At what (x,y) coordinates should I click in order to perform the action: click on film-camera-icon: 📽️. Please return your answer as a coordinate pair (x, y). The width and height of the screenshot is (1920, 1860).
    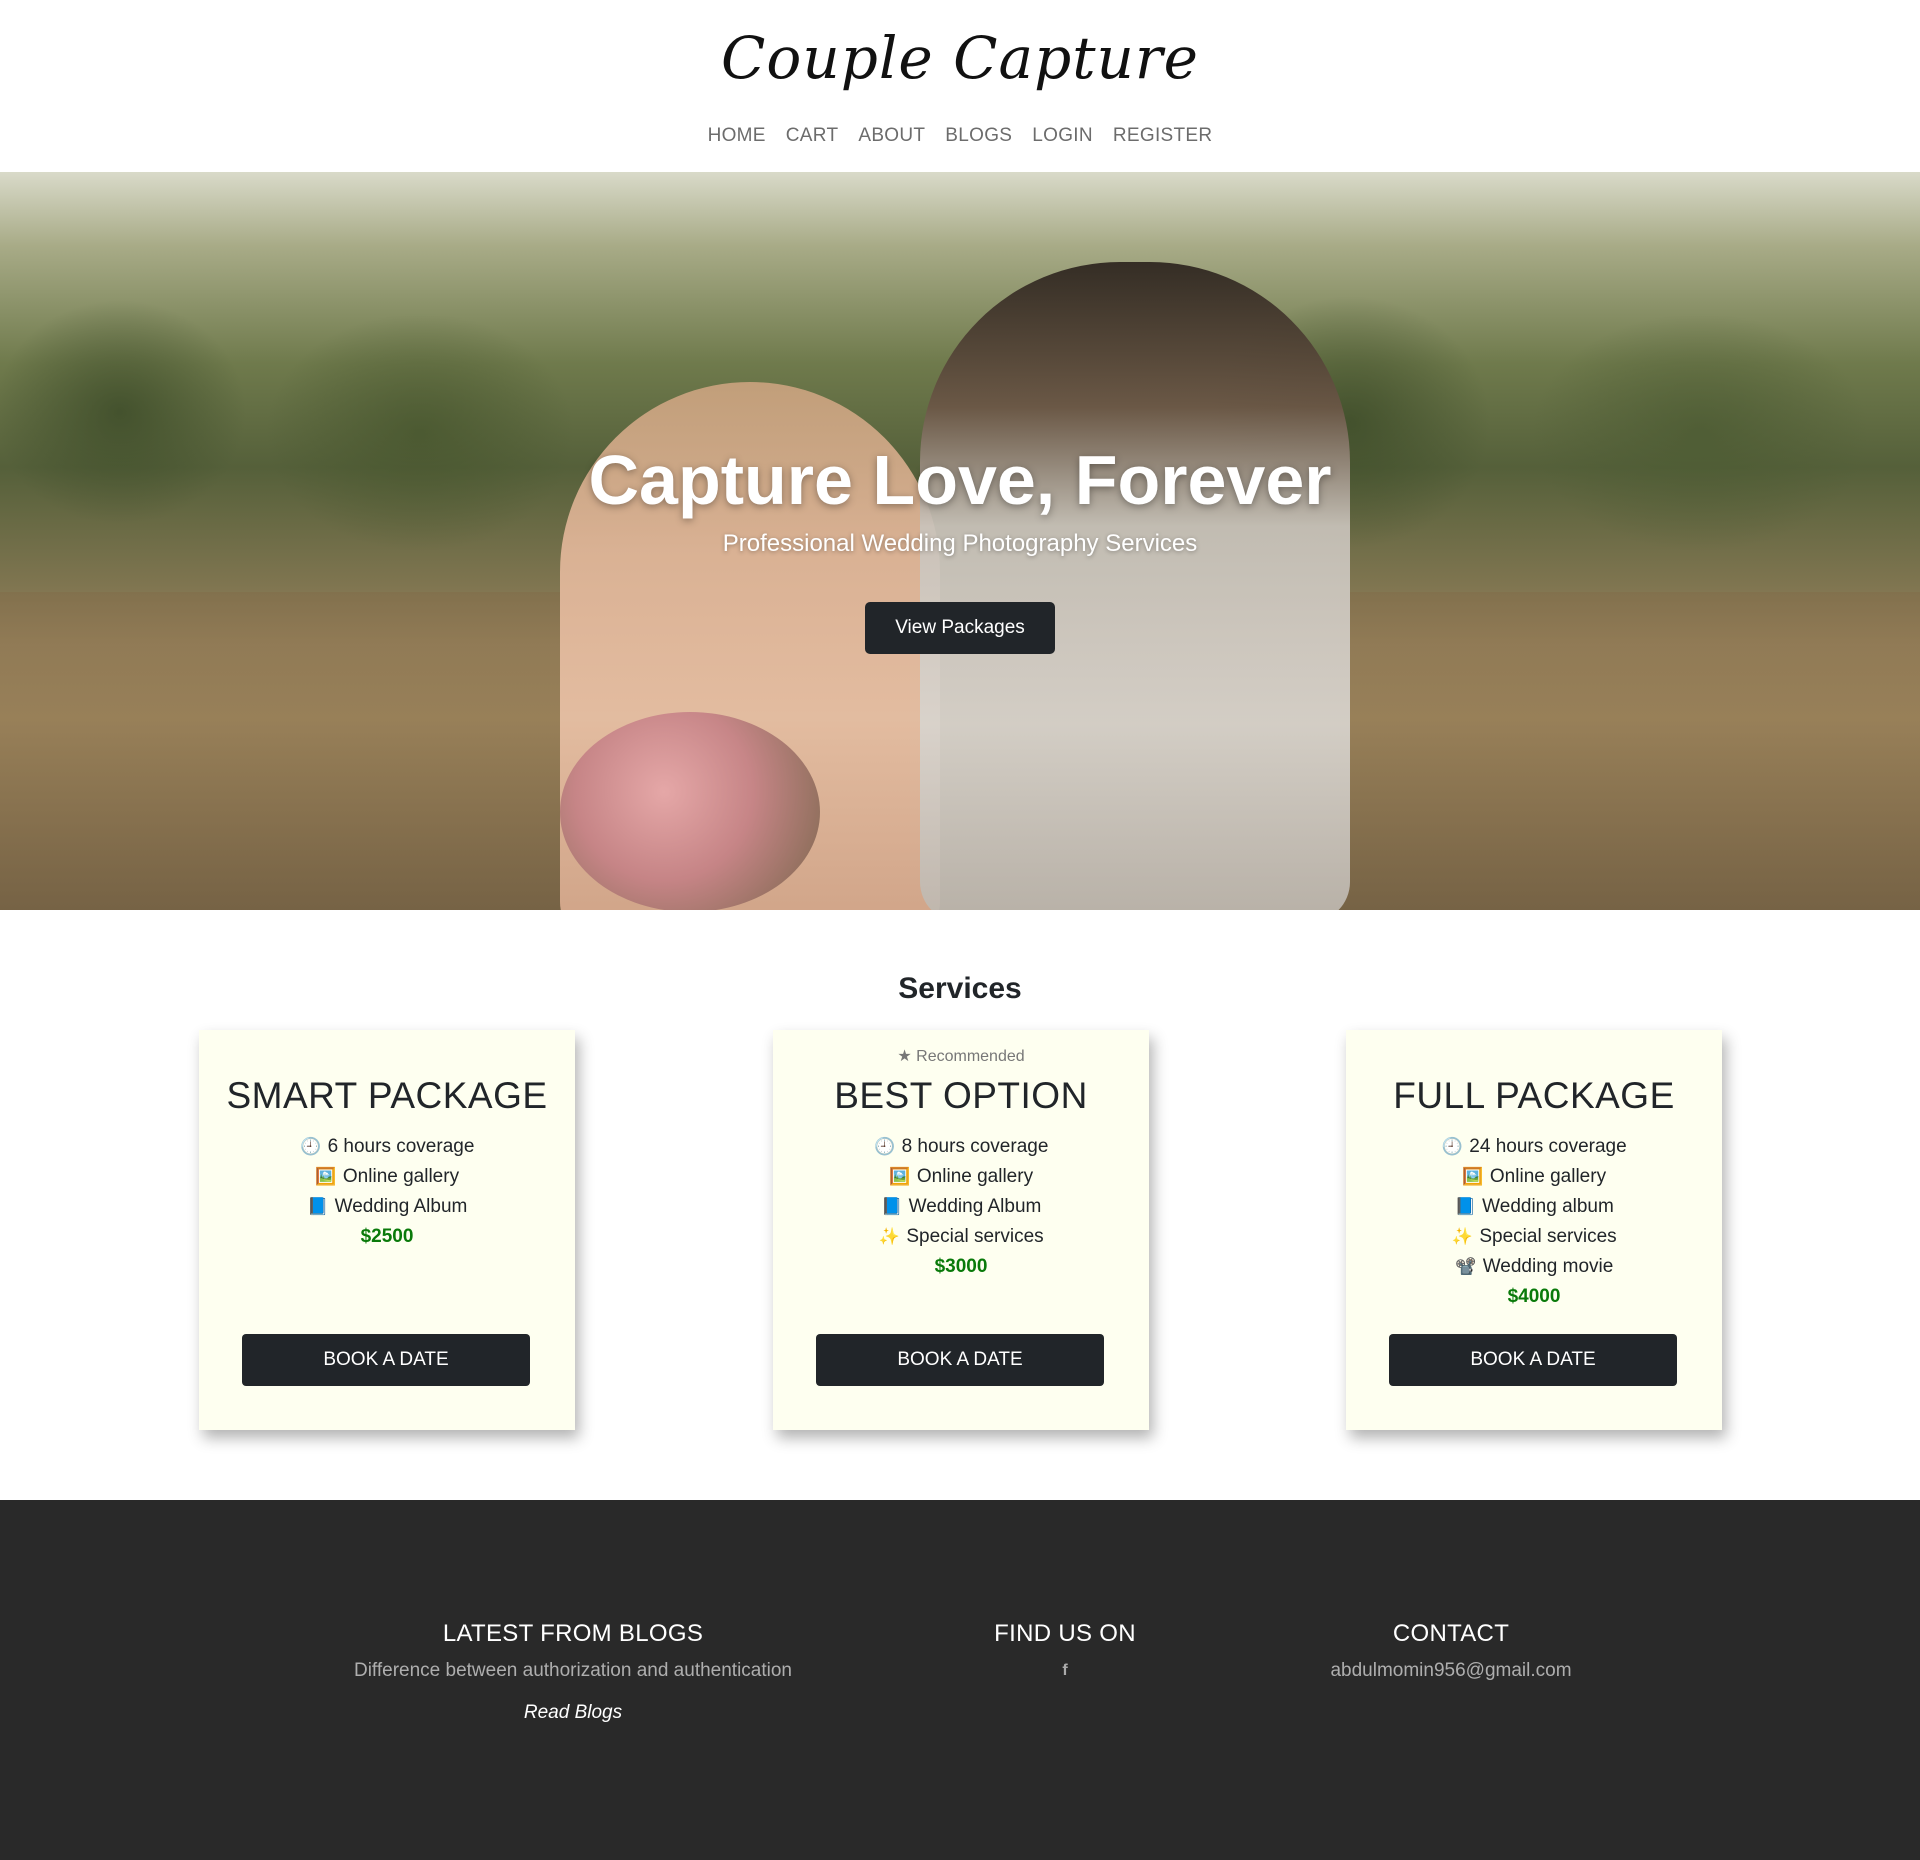
    Looking at the image, I should click on (1466, 1266).